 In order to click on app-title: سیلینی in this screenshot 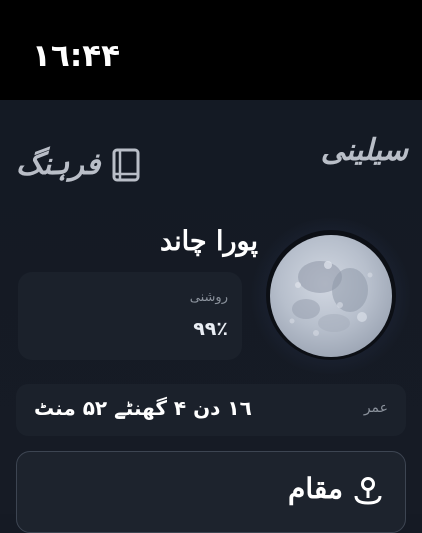, I will do `click(364, 150)`.